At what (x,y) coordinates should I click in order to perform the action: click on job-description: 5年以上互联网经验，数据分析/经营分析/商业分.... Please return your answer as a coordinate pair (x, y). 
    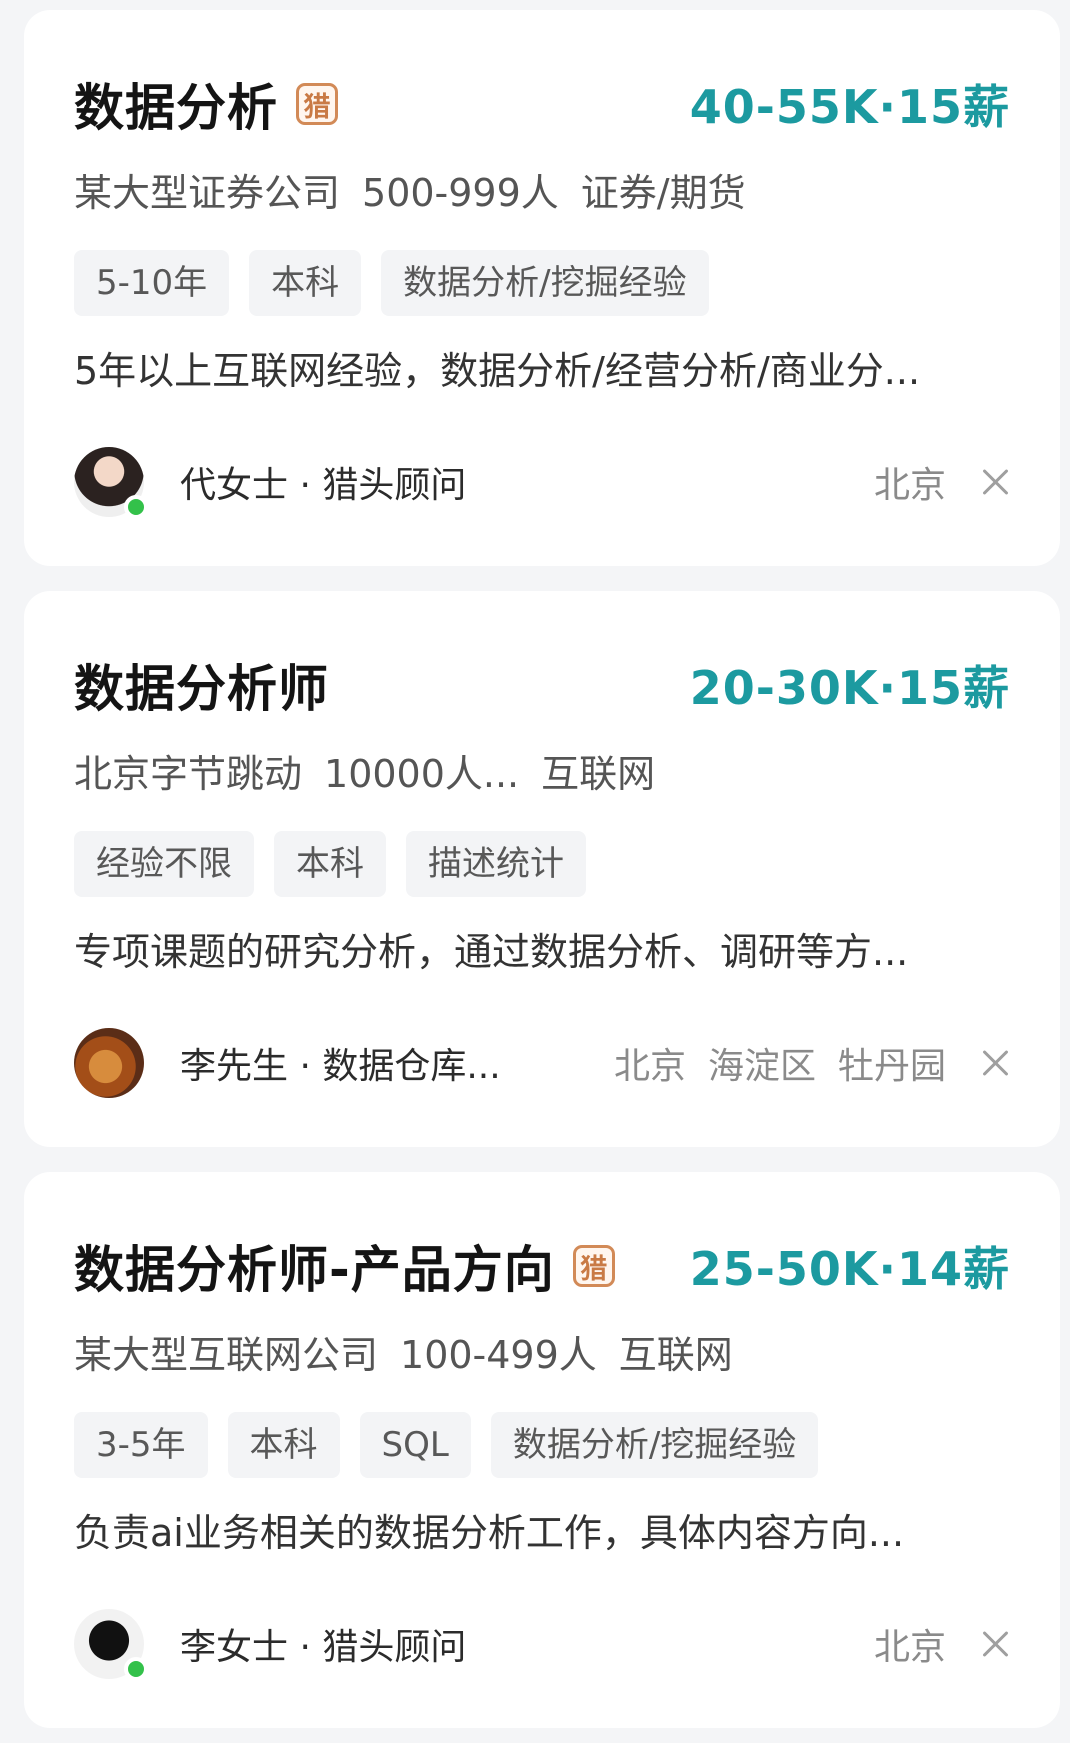
    Looking at the image, I should click on (497, 371).